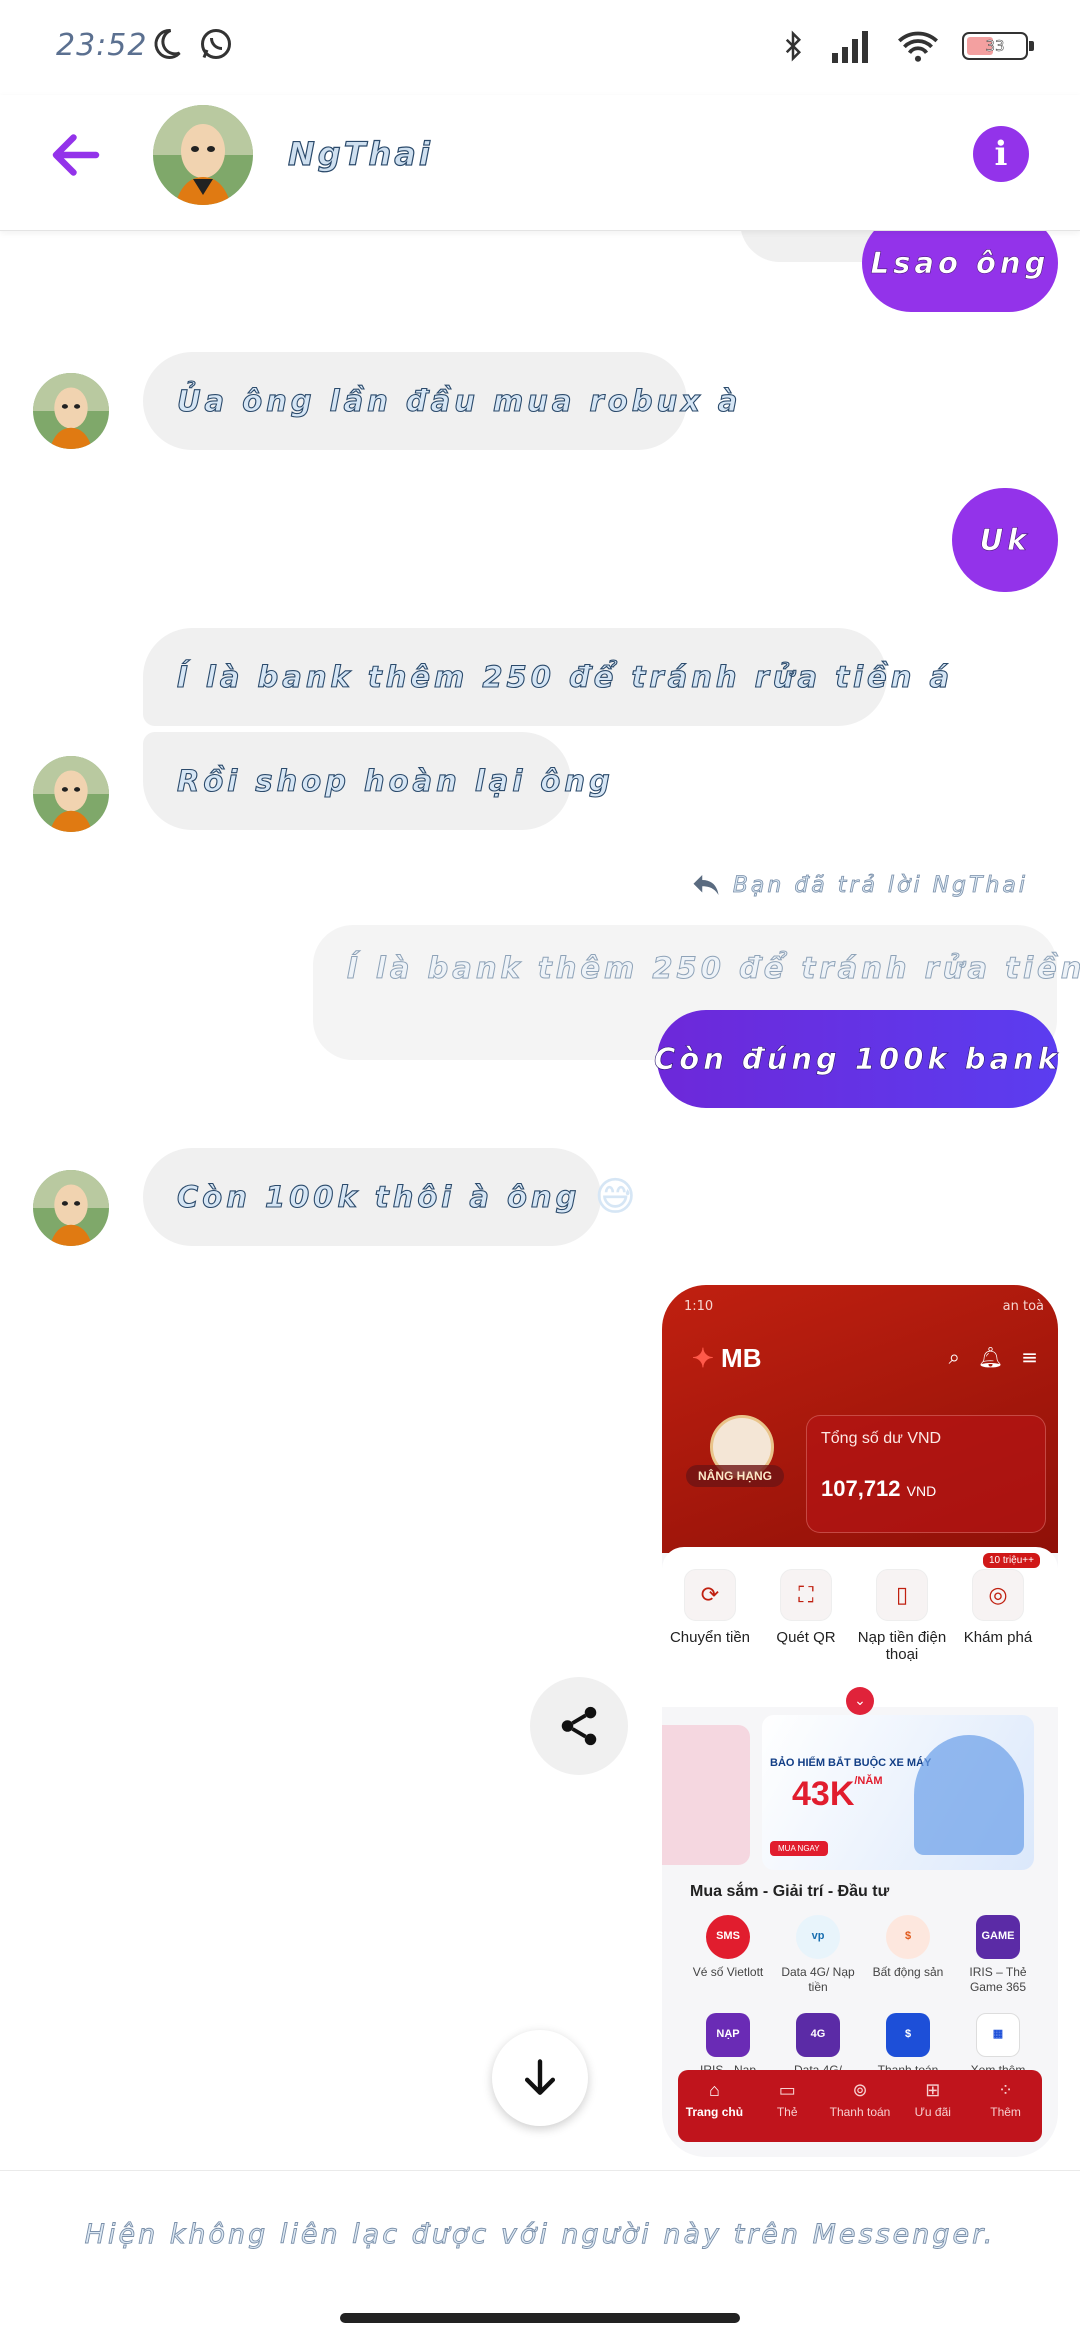 The image size is (1080, 2340). I want to click on gift-icon: ⊞, so click(933, 2090).